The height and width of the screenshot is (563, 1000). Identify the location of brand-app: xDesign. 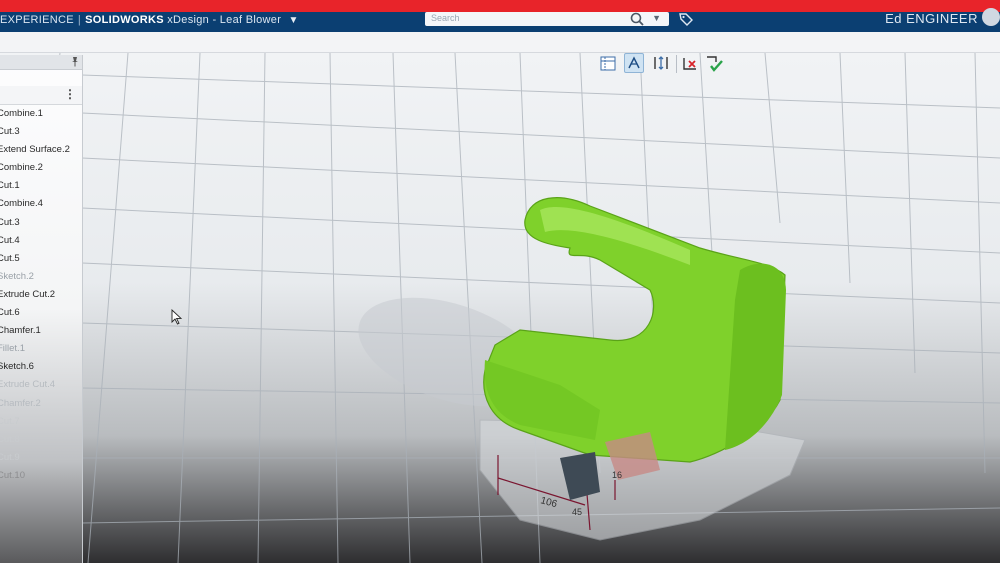
(188, 20).